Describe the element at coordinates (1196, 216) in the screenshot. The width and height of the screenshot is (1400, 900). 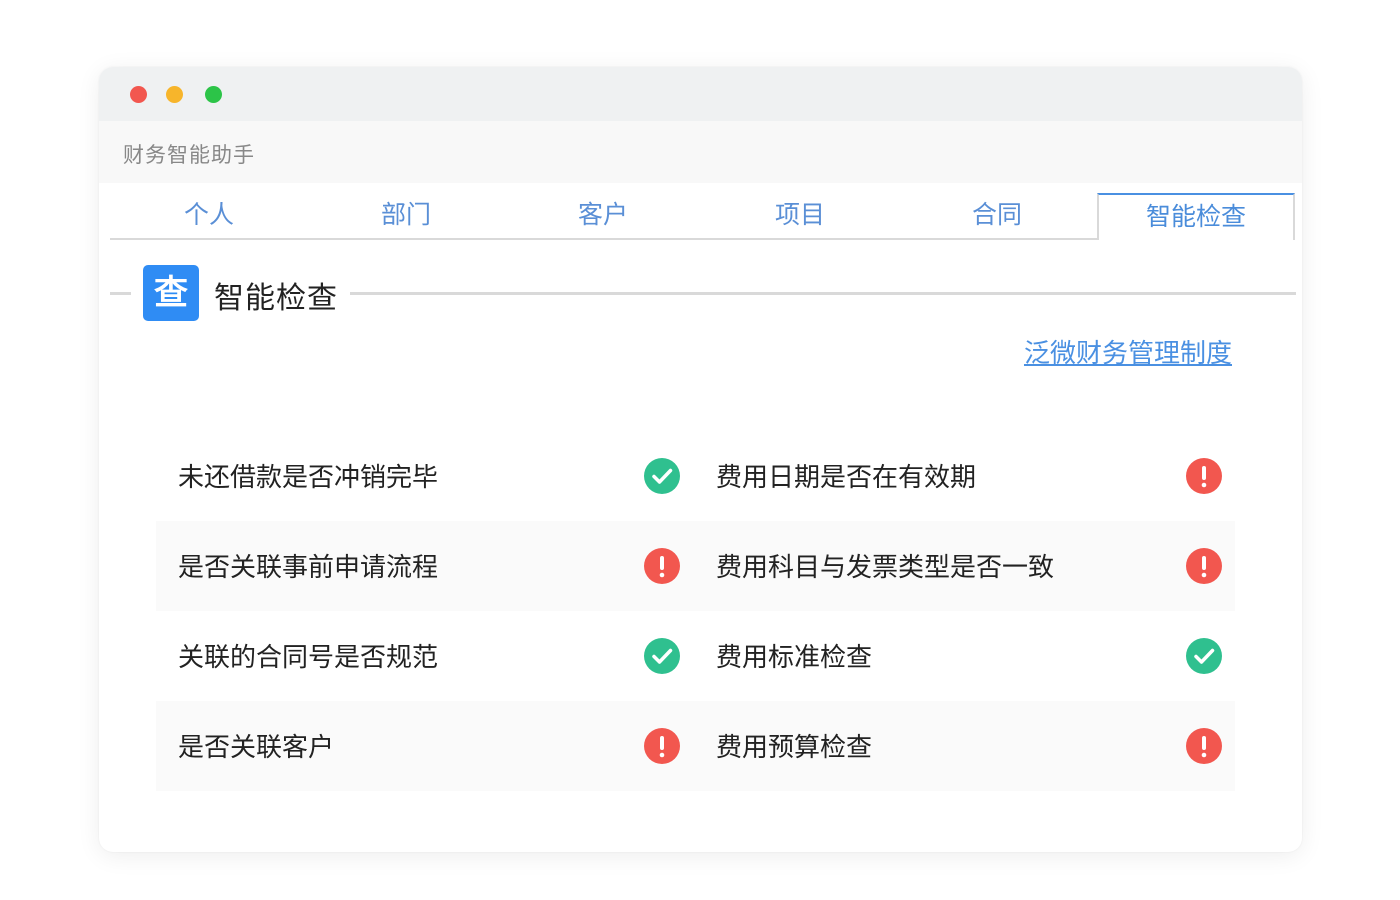
I see `tab-smart-check: 智能检查` at that location.